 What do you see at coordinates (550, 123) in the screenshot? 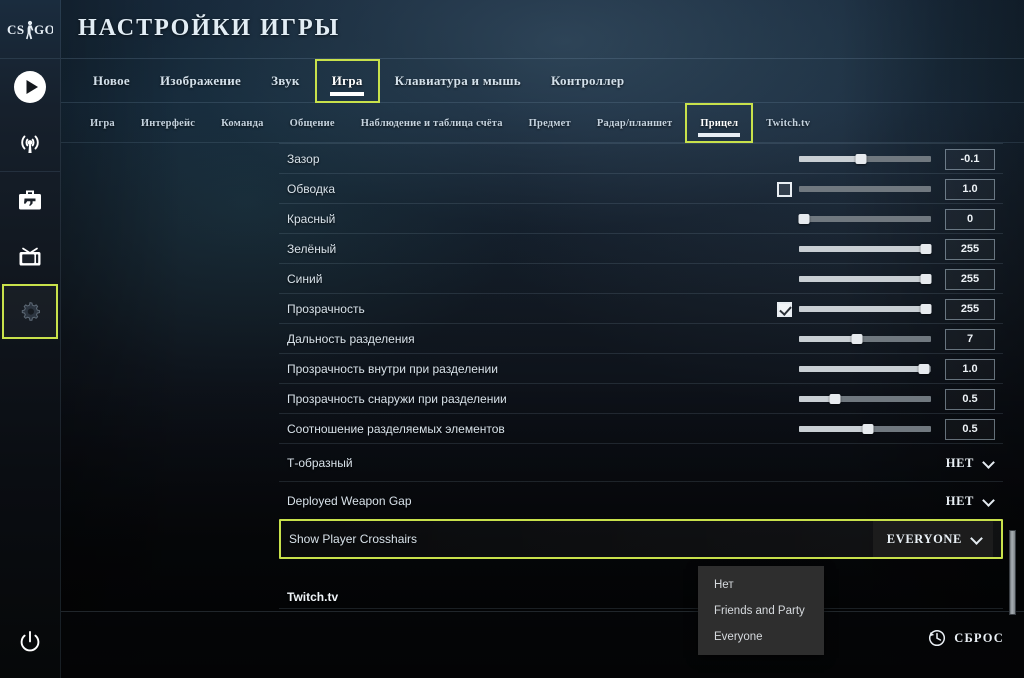
I see `subtab-item: Предмет` at bounding box center [550, 123].